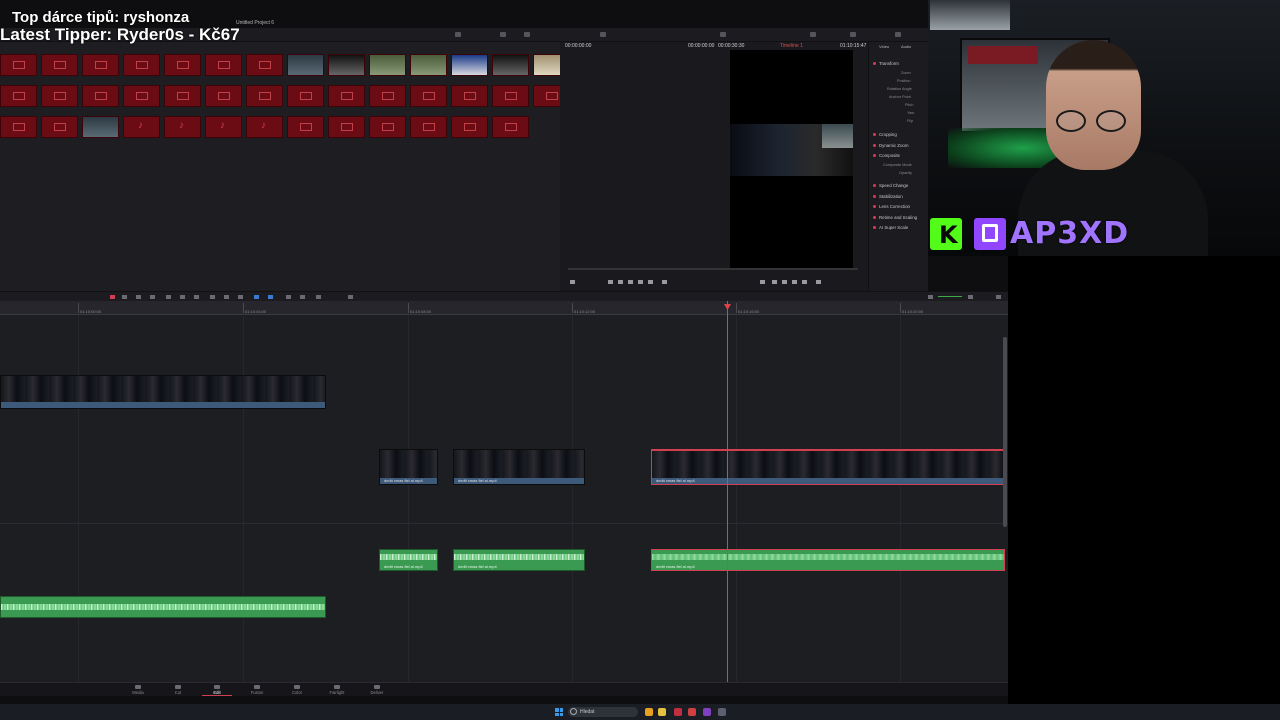 The width and height of the screenshot is (1280, 720). What do you see at coordinates (998, 297) in the screenshot?
I see `timeline-options-icon` at bounding box center [998, 297].